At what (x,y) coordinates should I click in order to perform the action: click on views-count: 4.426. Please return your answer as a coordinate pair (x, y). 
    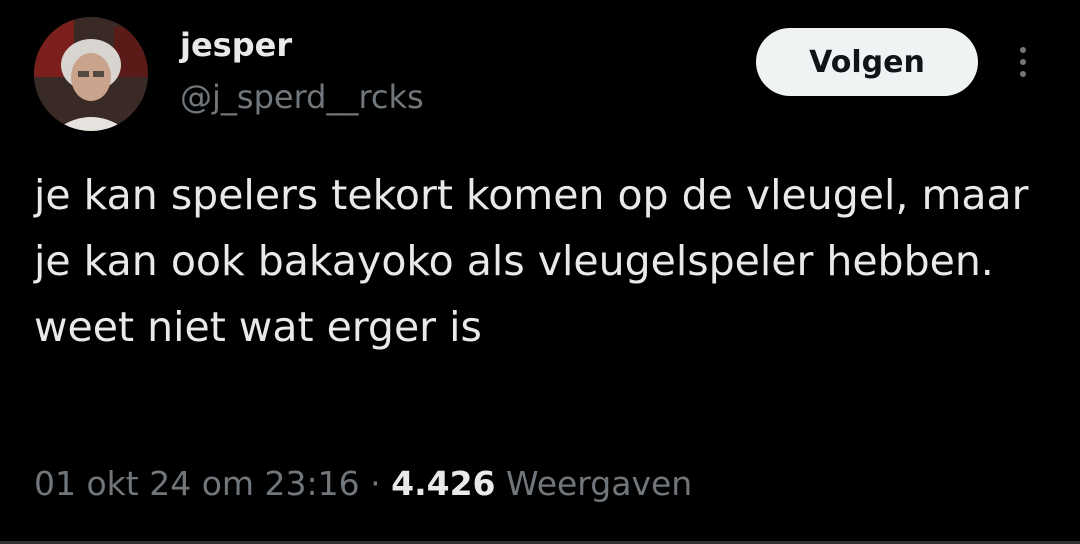
    Looking at the image, I should click on (443, 483).